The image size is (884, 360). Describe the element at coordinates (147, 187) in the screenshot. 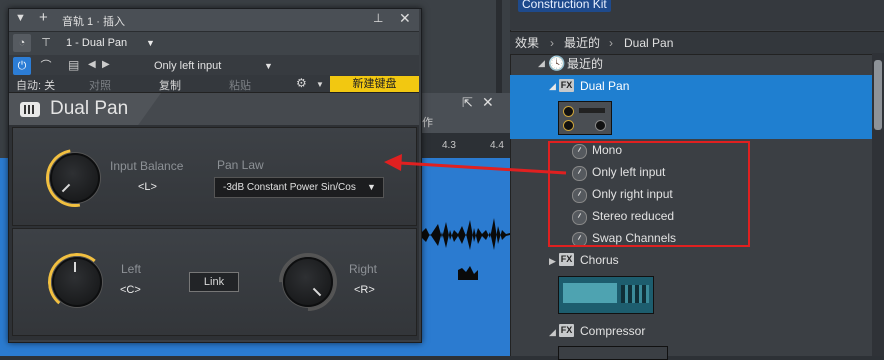

I see `input-balance-value: <L>` at that location.